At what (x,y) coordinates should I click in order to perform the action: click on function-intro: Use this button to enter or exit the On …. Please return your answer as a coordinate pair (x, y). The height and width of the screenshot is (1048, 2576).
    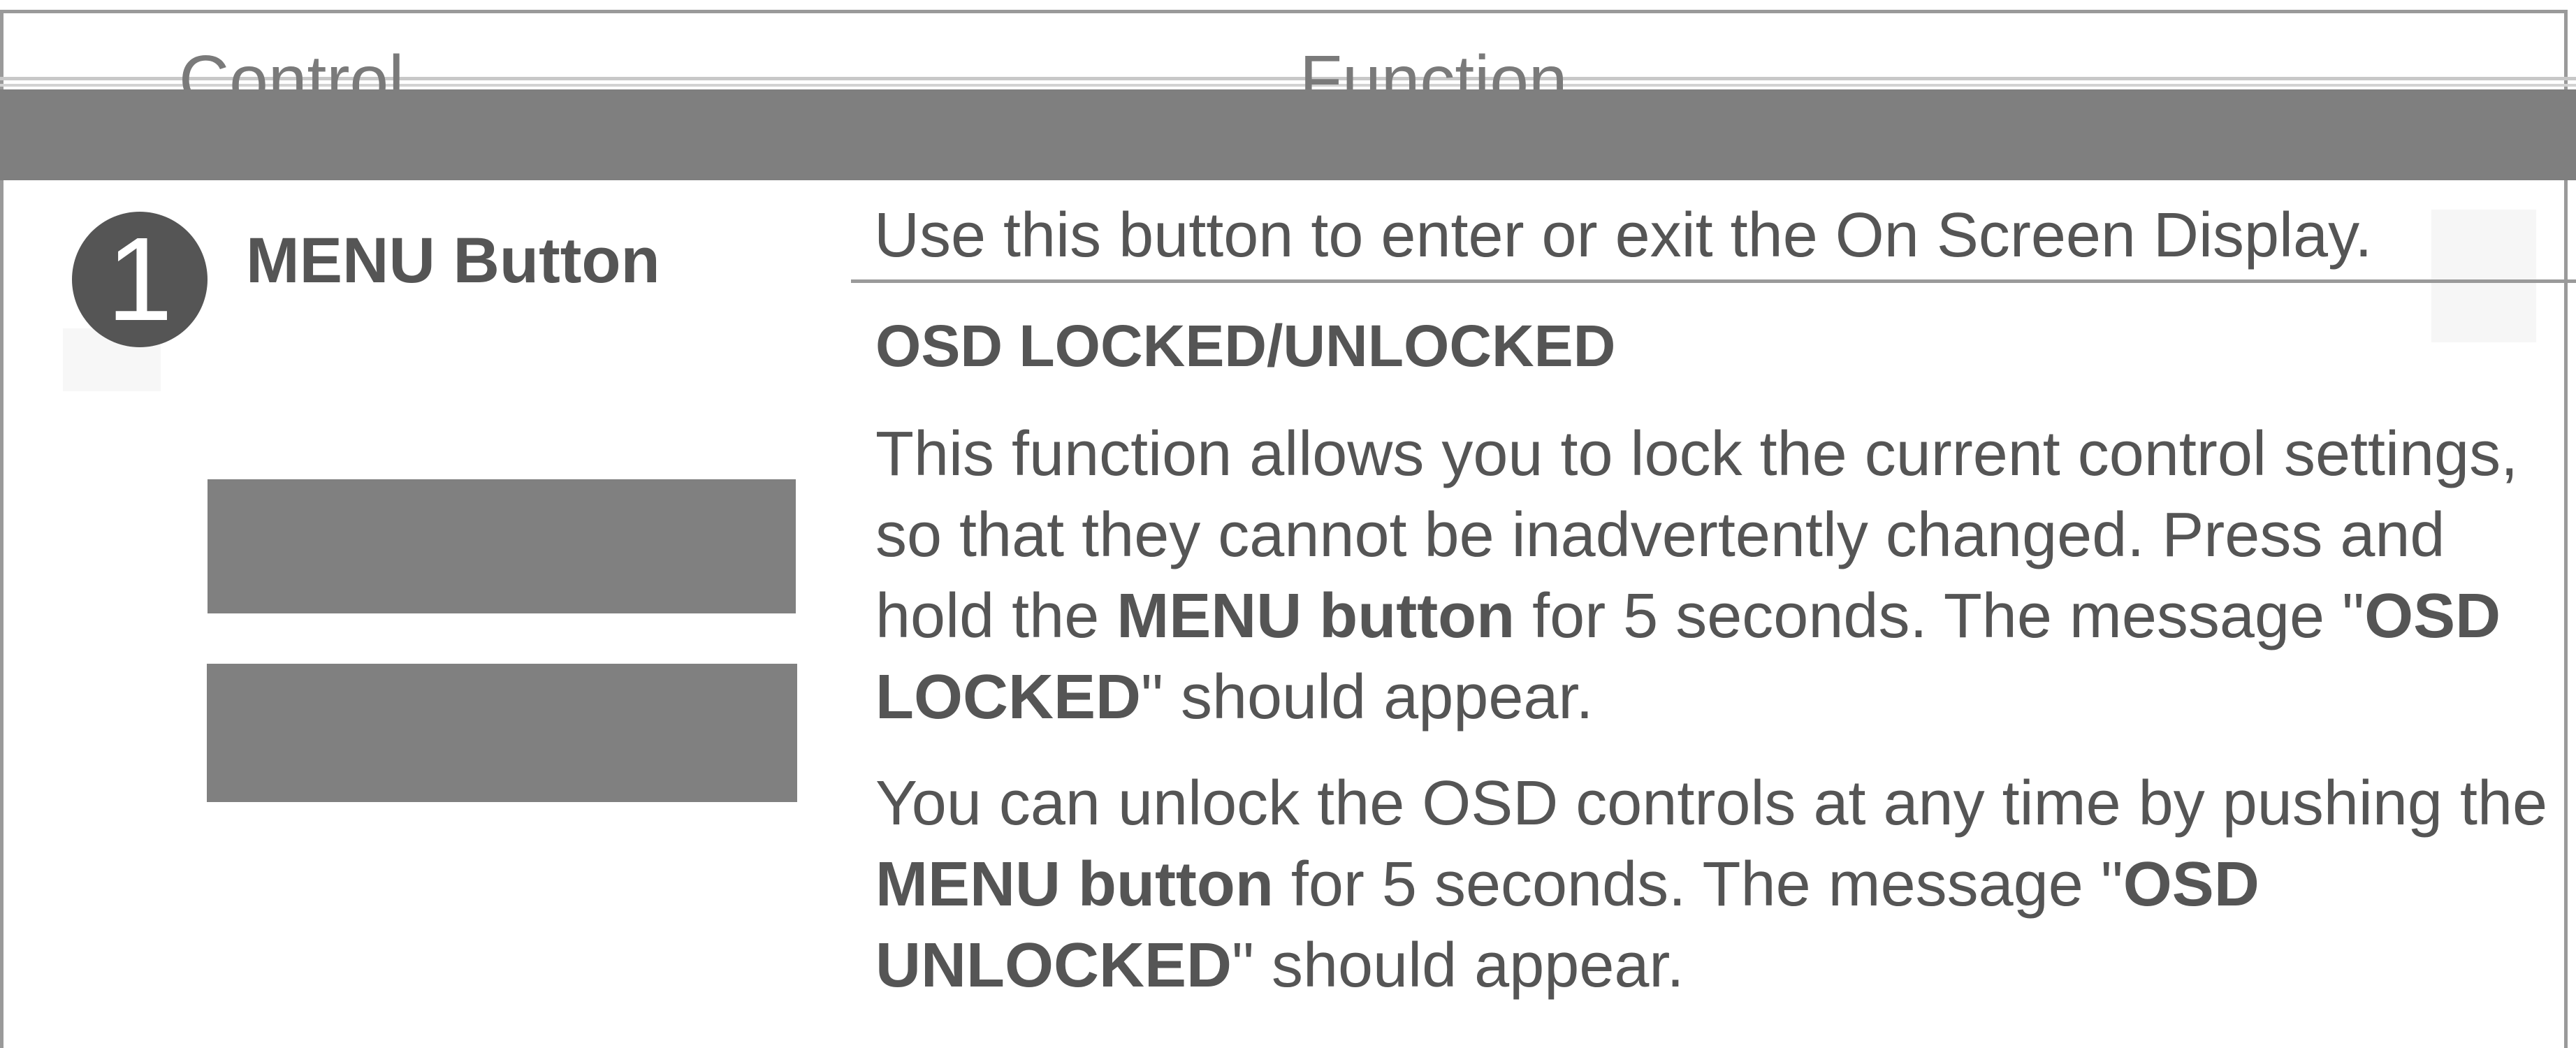
    Looking at the image, I should click on (1623, 235).